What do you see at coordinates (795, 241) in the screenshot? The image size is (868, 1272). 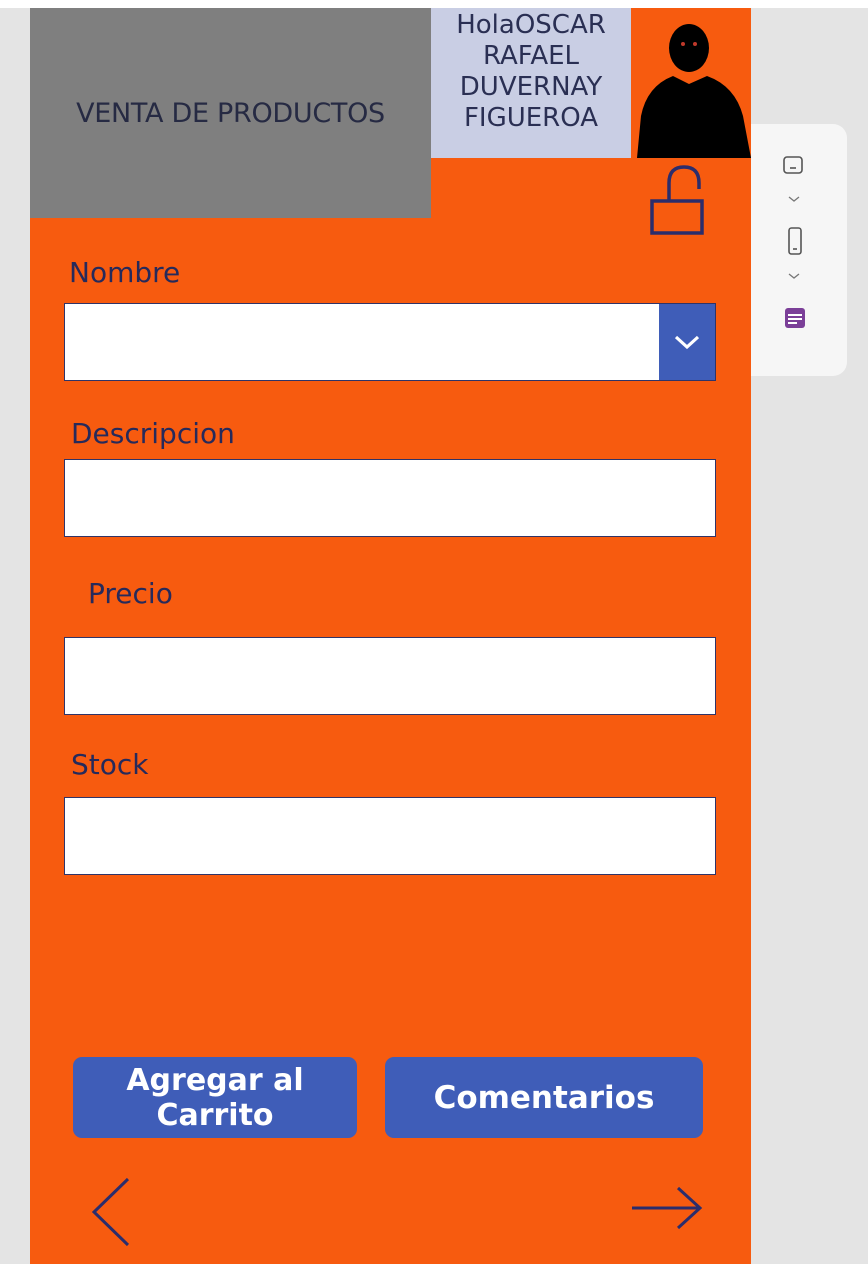 I see `phone-icon` at bounding box center [795, 241].